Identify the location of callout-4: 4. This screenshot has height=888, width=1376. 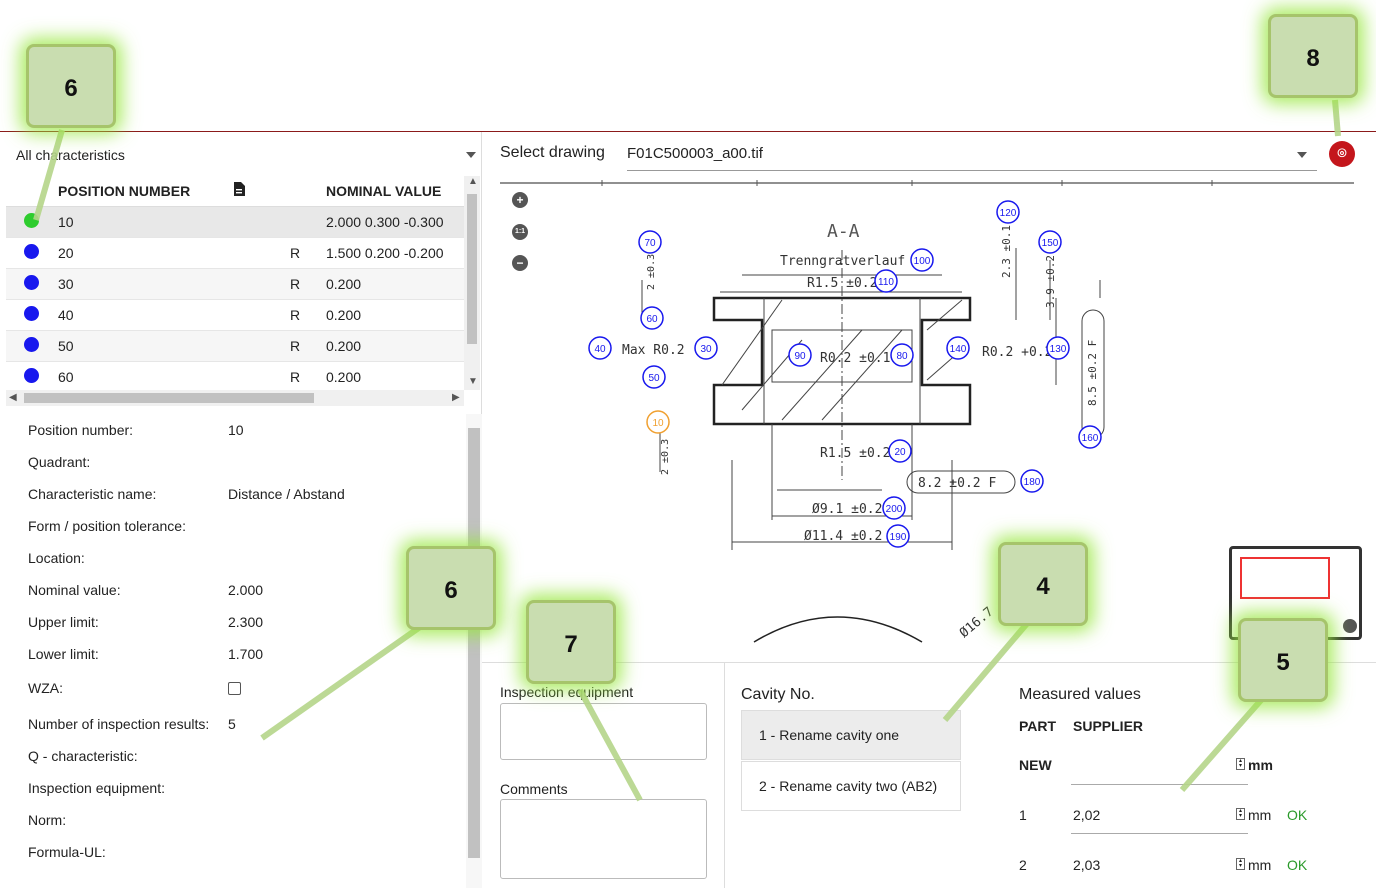
(1043, 584).